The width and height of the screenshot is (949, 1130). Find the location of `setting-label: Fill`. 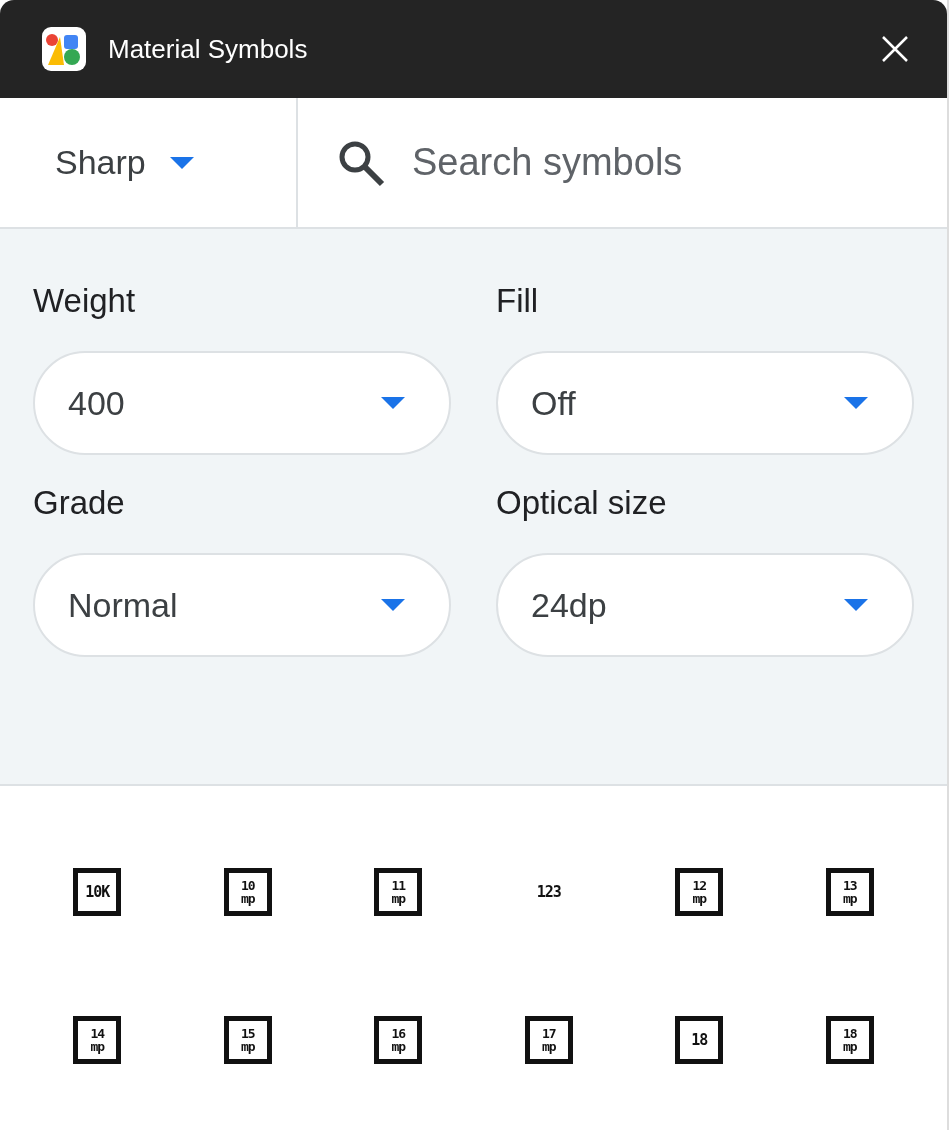

setting-label: Fill is located at coordinates (518, 301).